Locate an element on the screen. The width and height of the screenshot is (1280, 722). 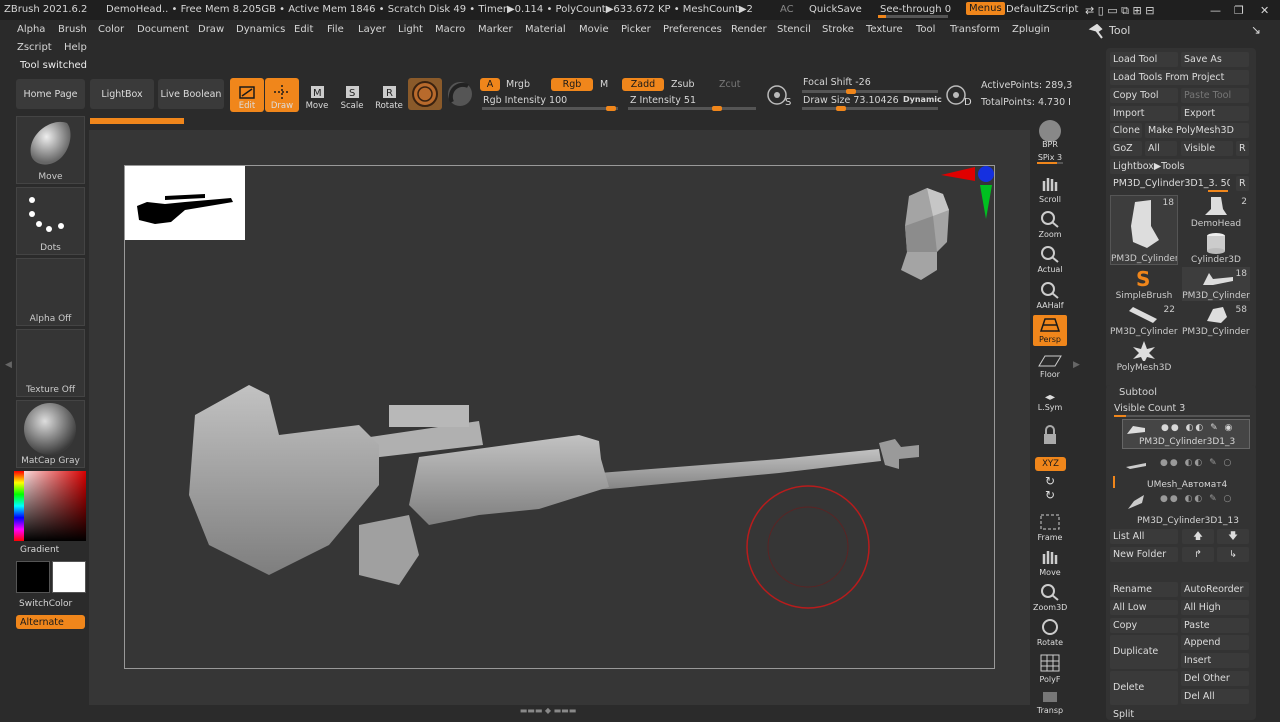
frame-button: Frame is located at coordinates (1050, 528).